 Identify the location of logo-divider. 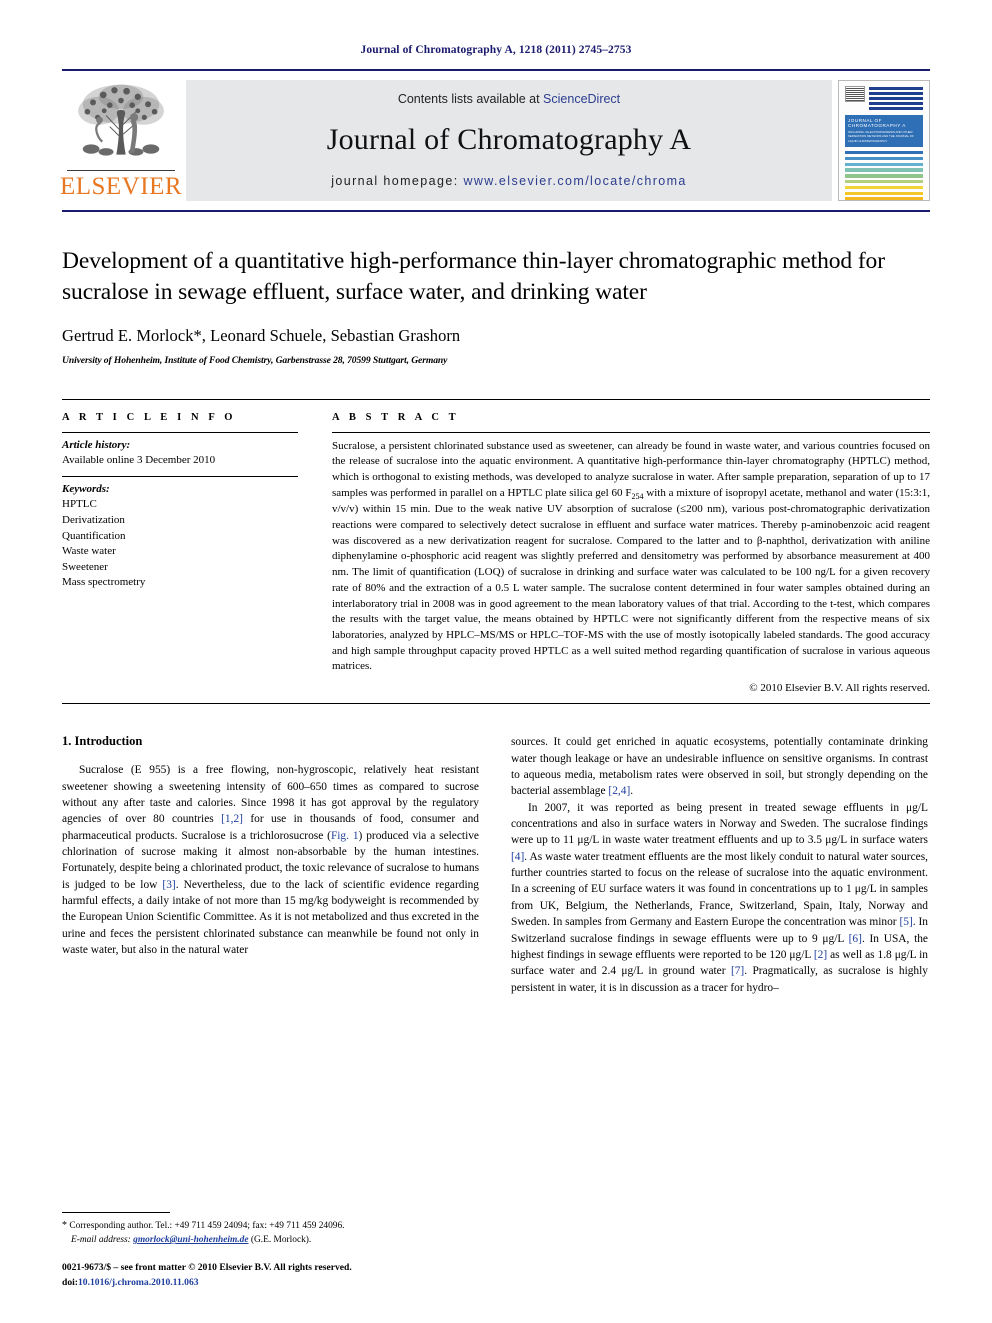
(121, 170).